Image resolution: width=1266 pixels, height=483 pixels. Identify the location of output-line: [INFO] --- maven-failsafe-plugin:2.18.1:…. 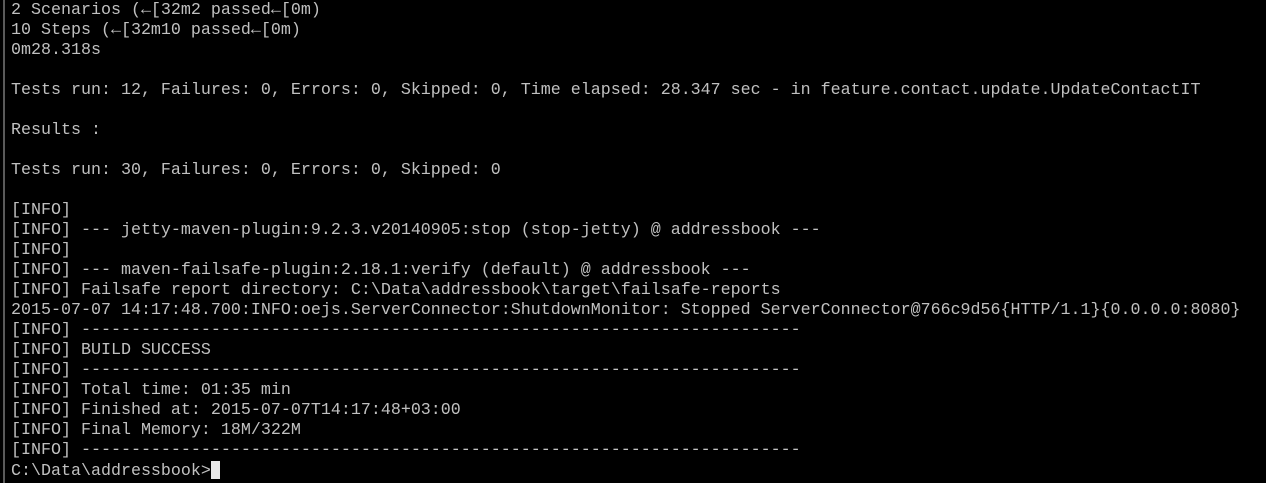
(381, 270).